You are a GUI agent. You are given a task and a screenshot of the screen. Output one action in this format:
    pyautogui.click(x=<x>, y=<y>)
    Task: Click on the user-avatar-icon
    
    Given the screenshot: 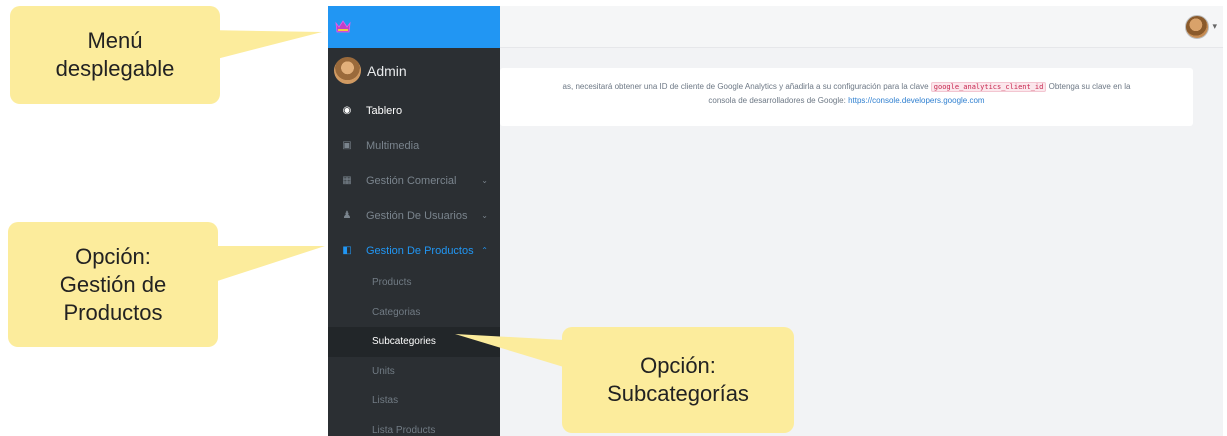 What is the action you would take?
    pyautogui.click(x=1197, y=27)
    